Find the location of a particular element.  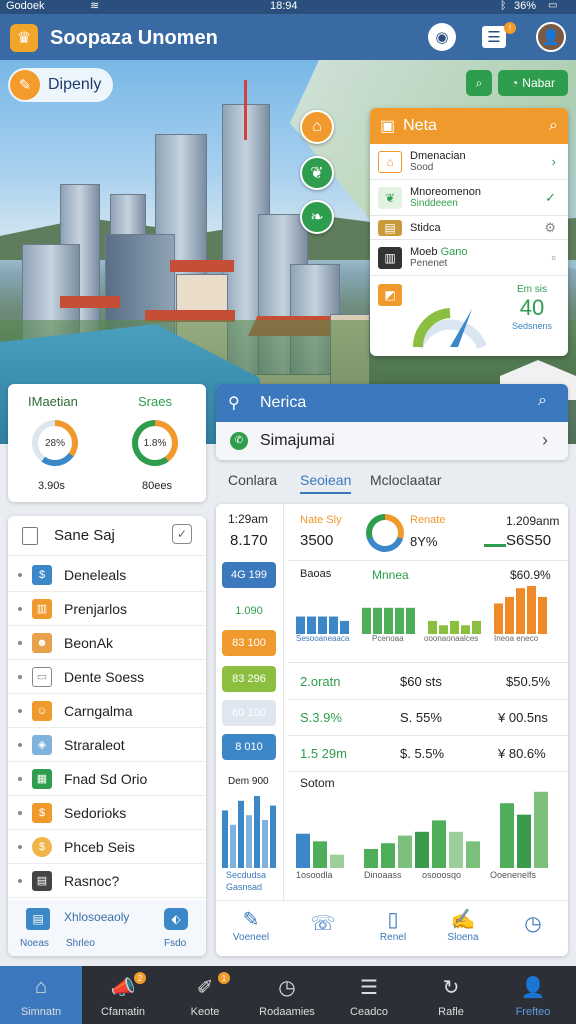

level-bar: 8 010 is located at coordinates (249, 747).